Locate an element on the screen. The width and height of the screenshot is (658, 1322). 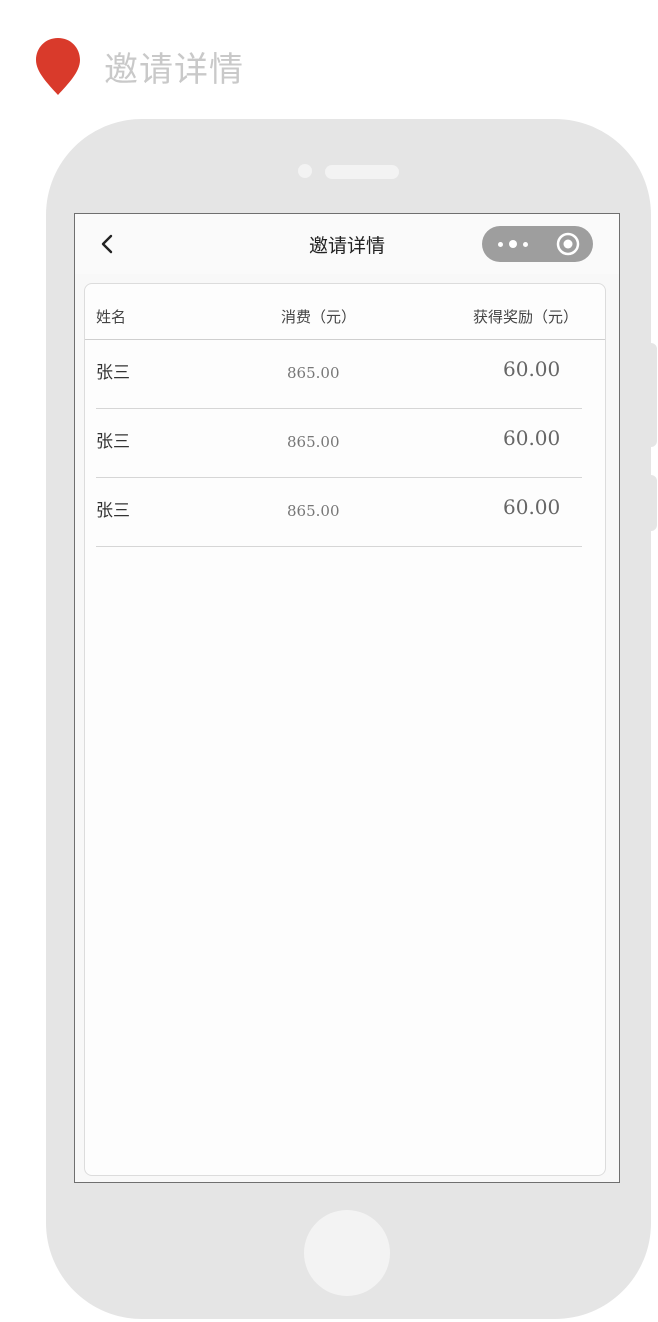
phone-home-button is located at coordinates (347, 1253).